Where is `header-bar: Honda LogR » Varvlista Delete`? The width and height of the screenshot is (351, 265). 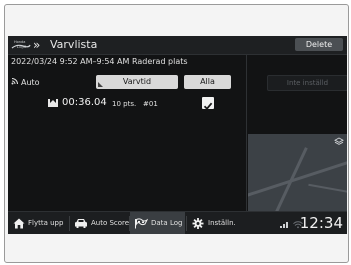 header-bar: Honda LogR » Varvlista Delete is located at coordinates (177, 45).